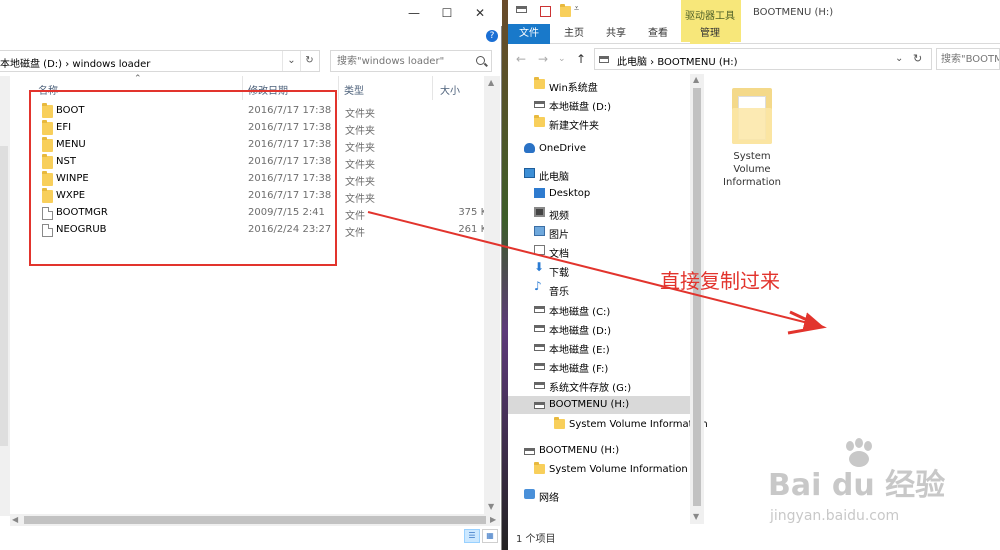 This screenshot has width=1000, height=550. Describe the element at coordinates (559, 254) in the screenshot. I see `nav-item-label: 文档` at that location.